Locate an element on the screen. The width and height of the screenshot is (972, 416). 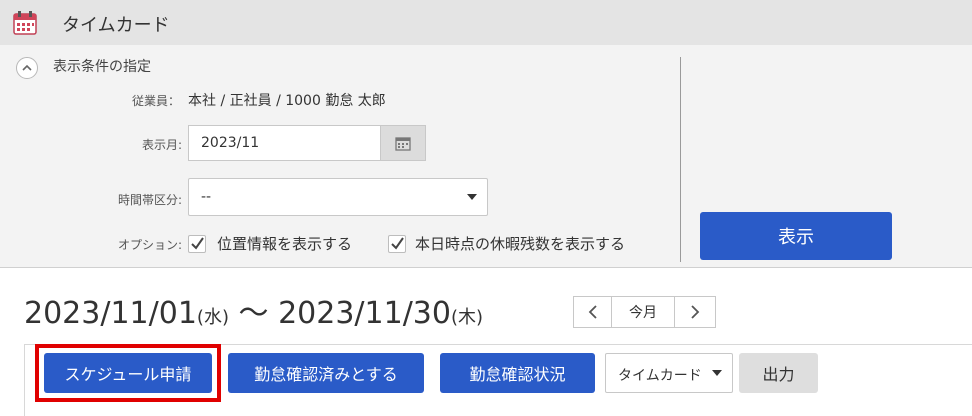
chevron-left-icon is located at coordinates (592, 312).